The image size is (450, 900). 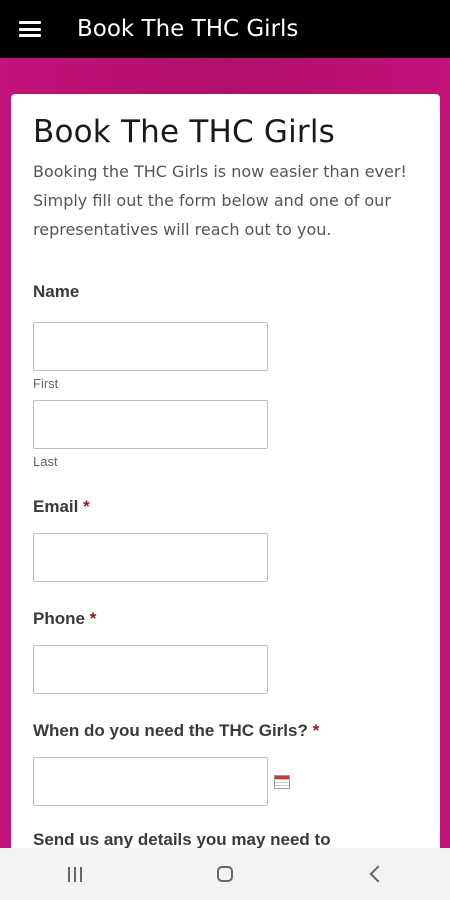 I want to click on app-bar: Book The THC Girls, so click(x=225, y=29).